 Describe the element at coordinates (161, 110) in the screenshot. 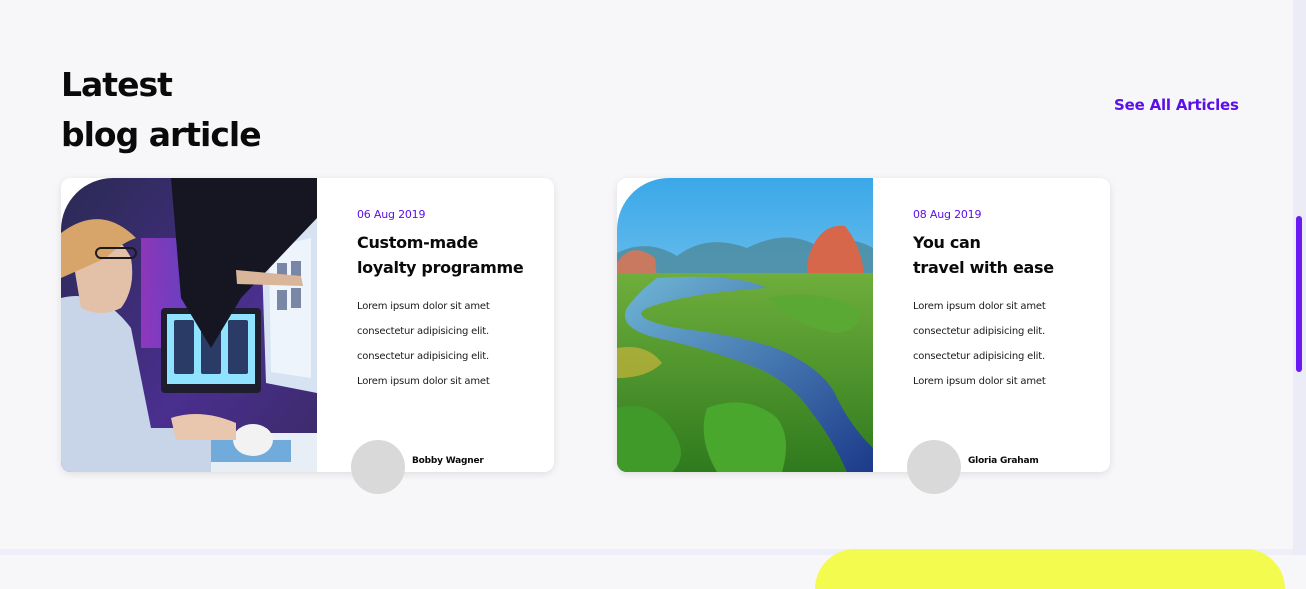

I see `section-title: Latest blog article` at that location.